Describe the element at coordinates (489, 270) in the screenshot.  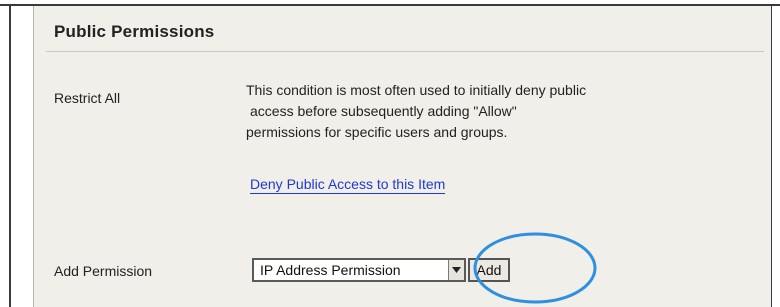
I see `add-permission-button: Add` at that location.